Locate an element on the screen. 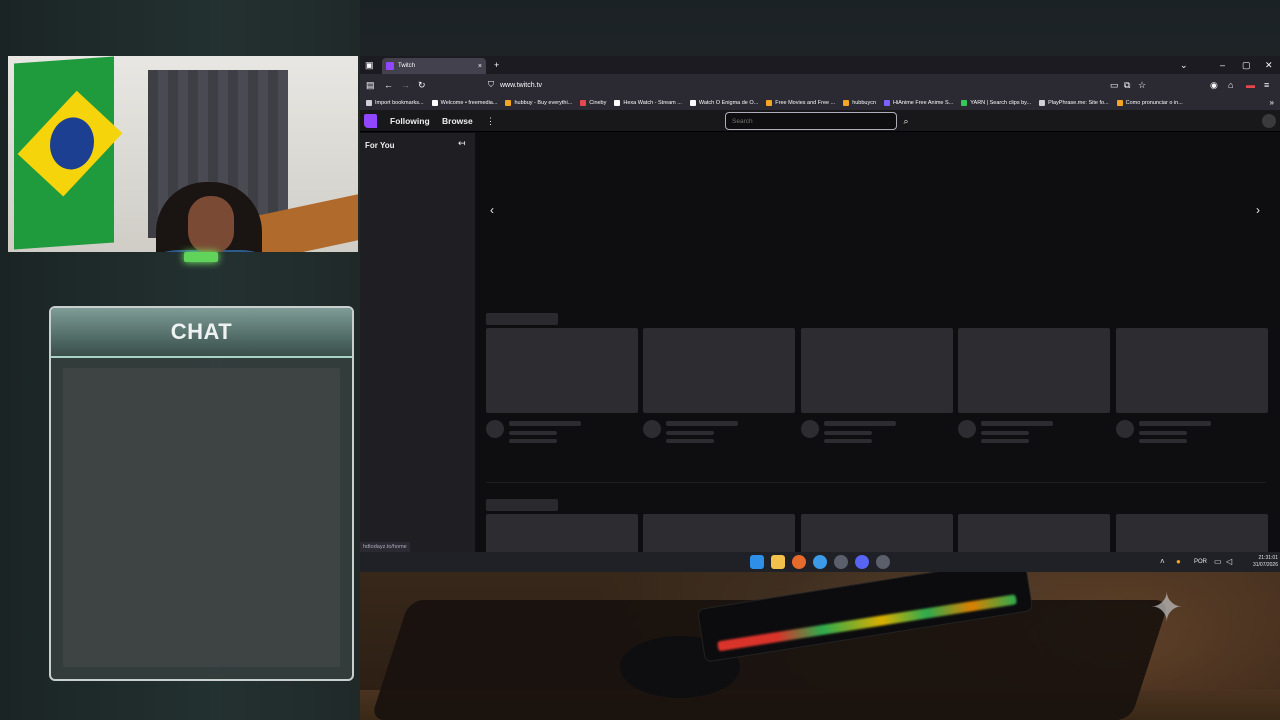 The height and width of the screenshot is (720, 1280). clock-date: 31/07/2026 is located at coordinates (1265, 565).